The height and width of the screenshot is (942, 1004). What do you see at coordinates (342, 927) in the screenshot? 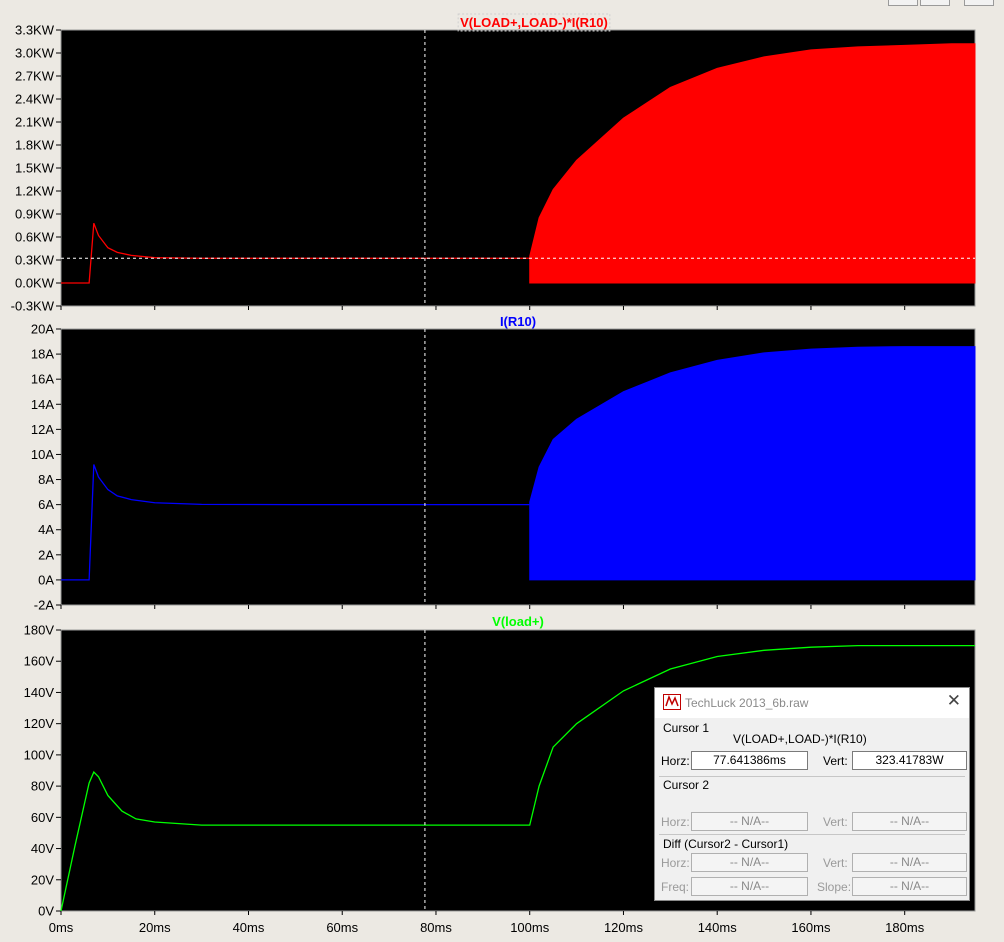
I see `x-tick-label: 60ms` at bounding box center [342, 927].